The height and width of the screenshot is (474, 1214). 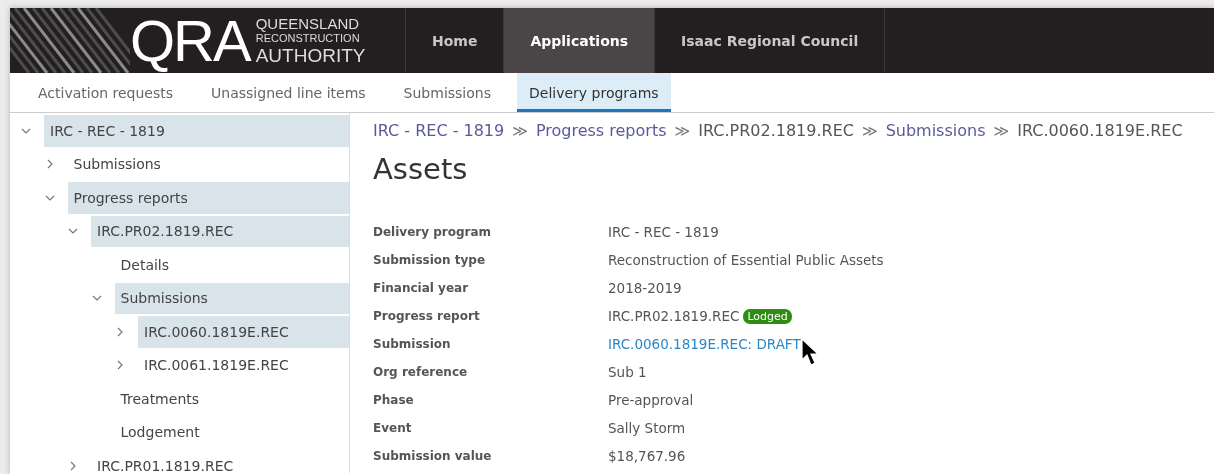 I want to click on nav-link: Applications, so click(x=580, y=40).